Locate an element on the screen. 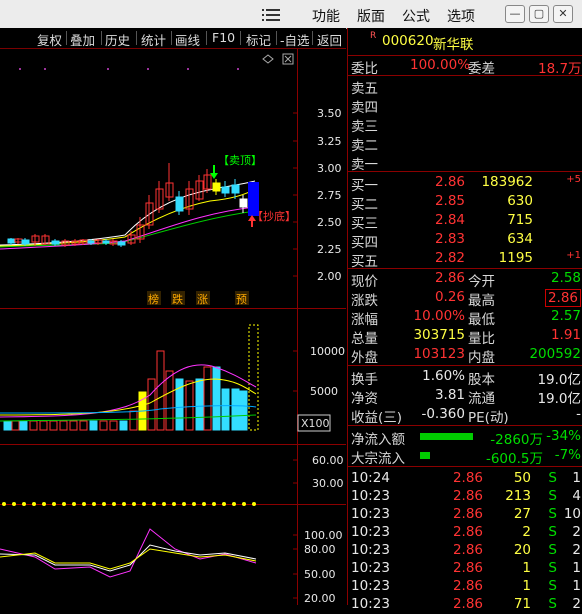 This screenshot has width=582, height=614. close-pane-x is located at coordinates (288, 59).